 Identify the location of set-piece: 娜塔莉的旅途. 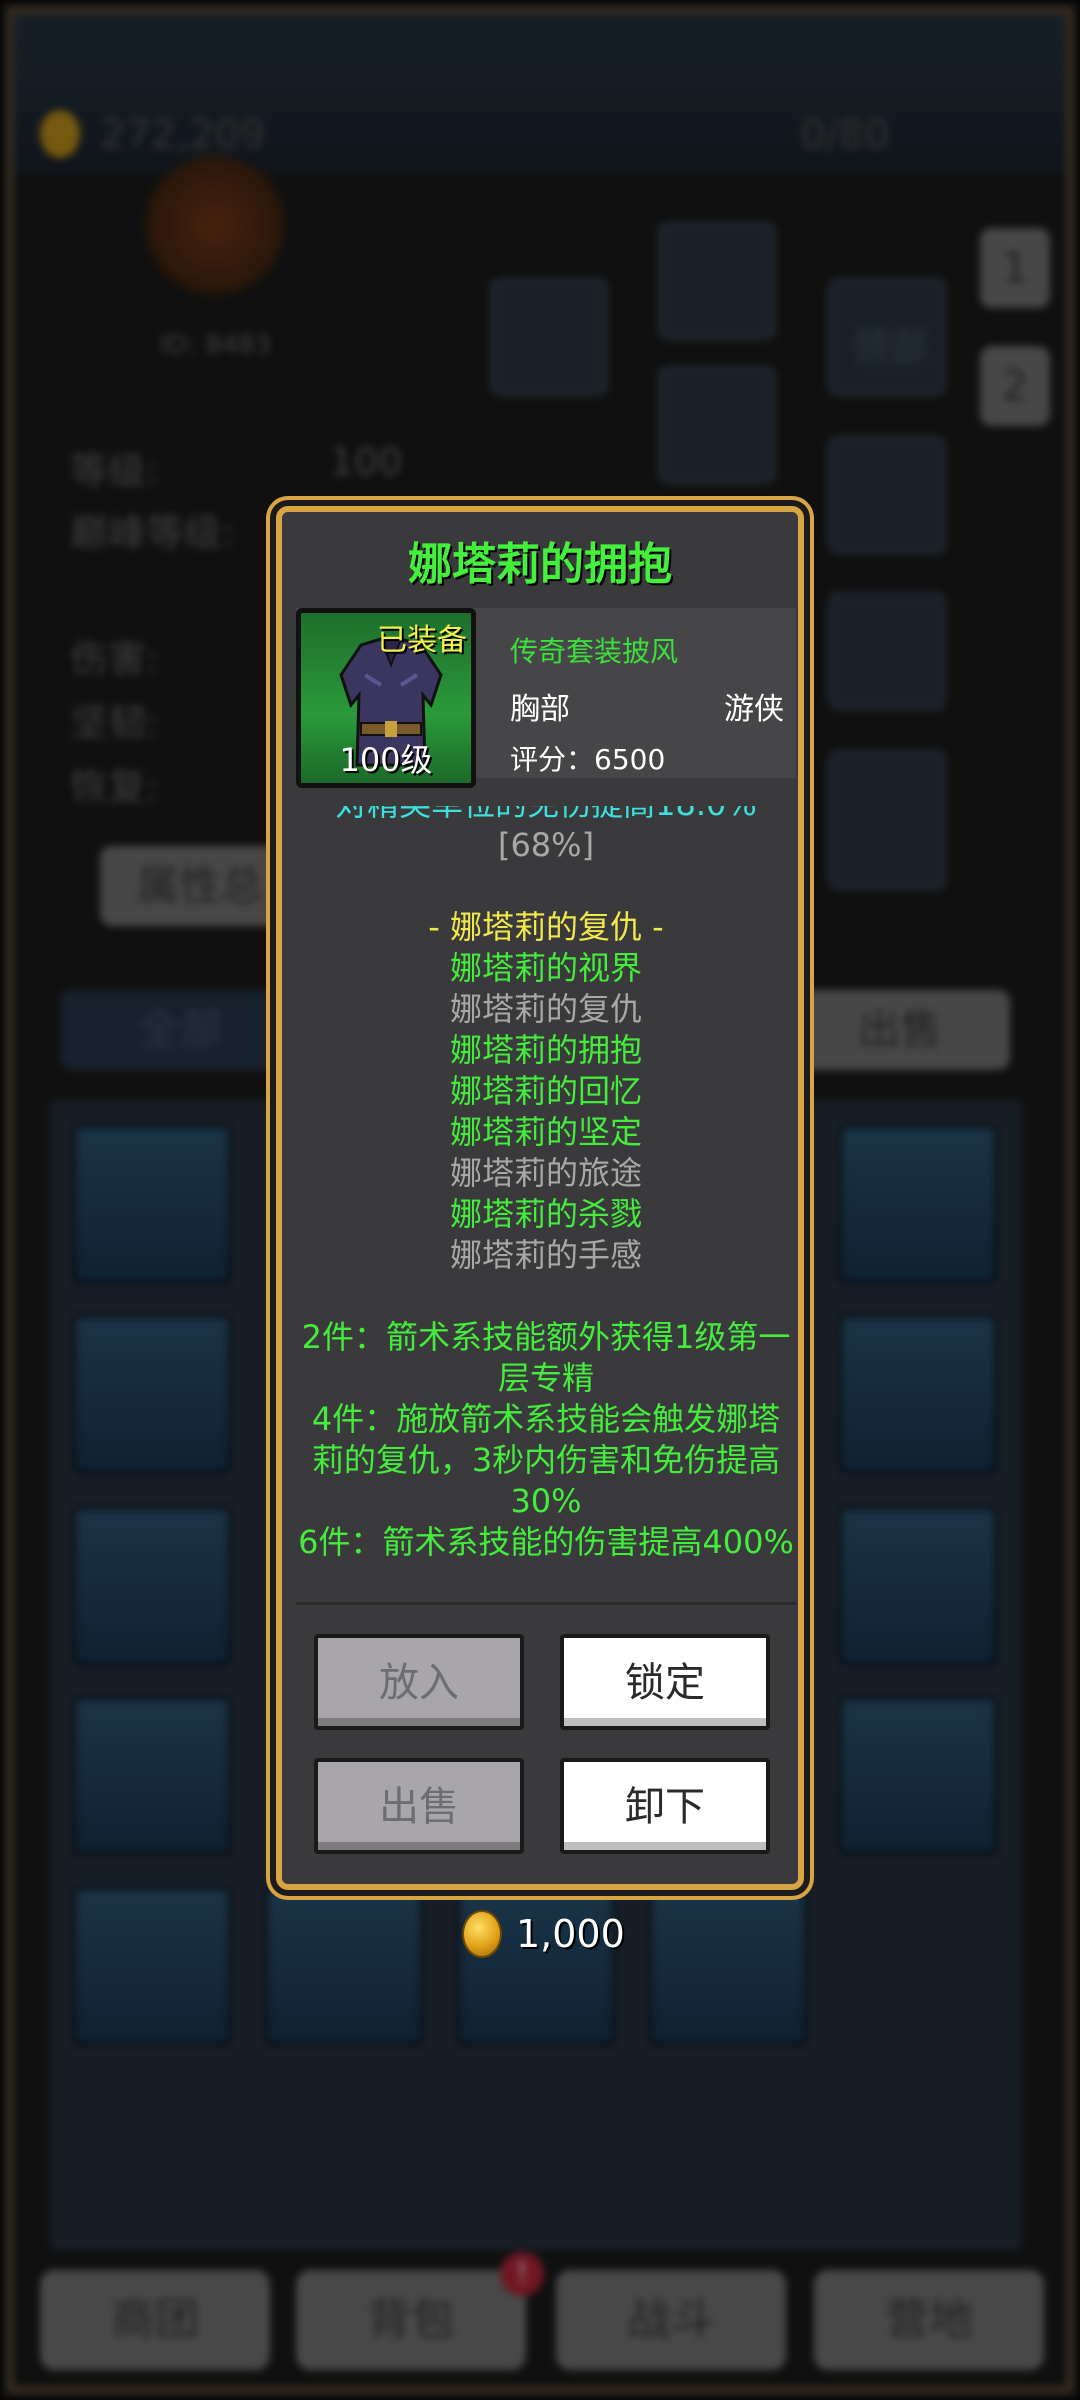
(545, 1173).